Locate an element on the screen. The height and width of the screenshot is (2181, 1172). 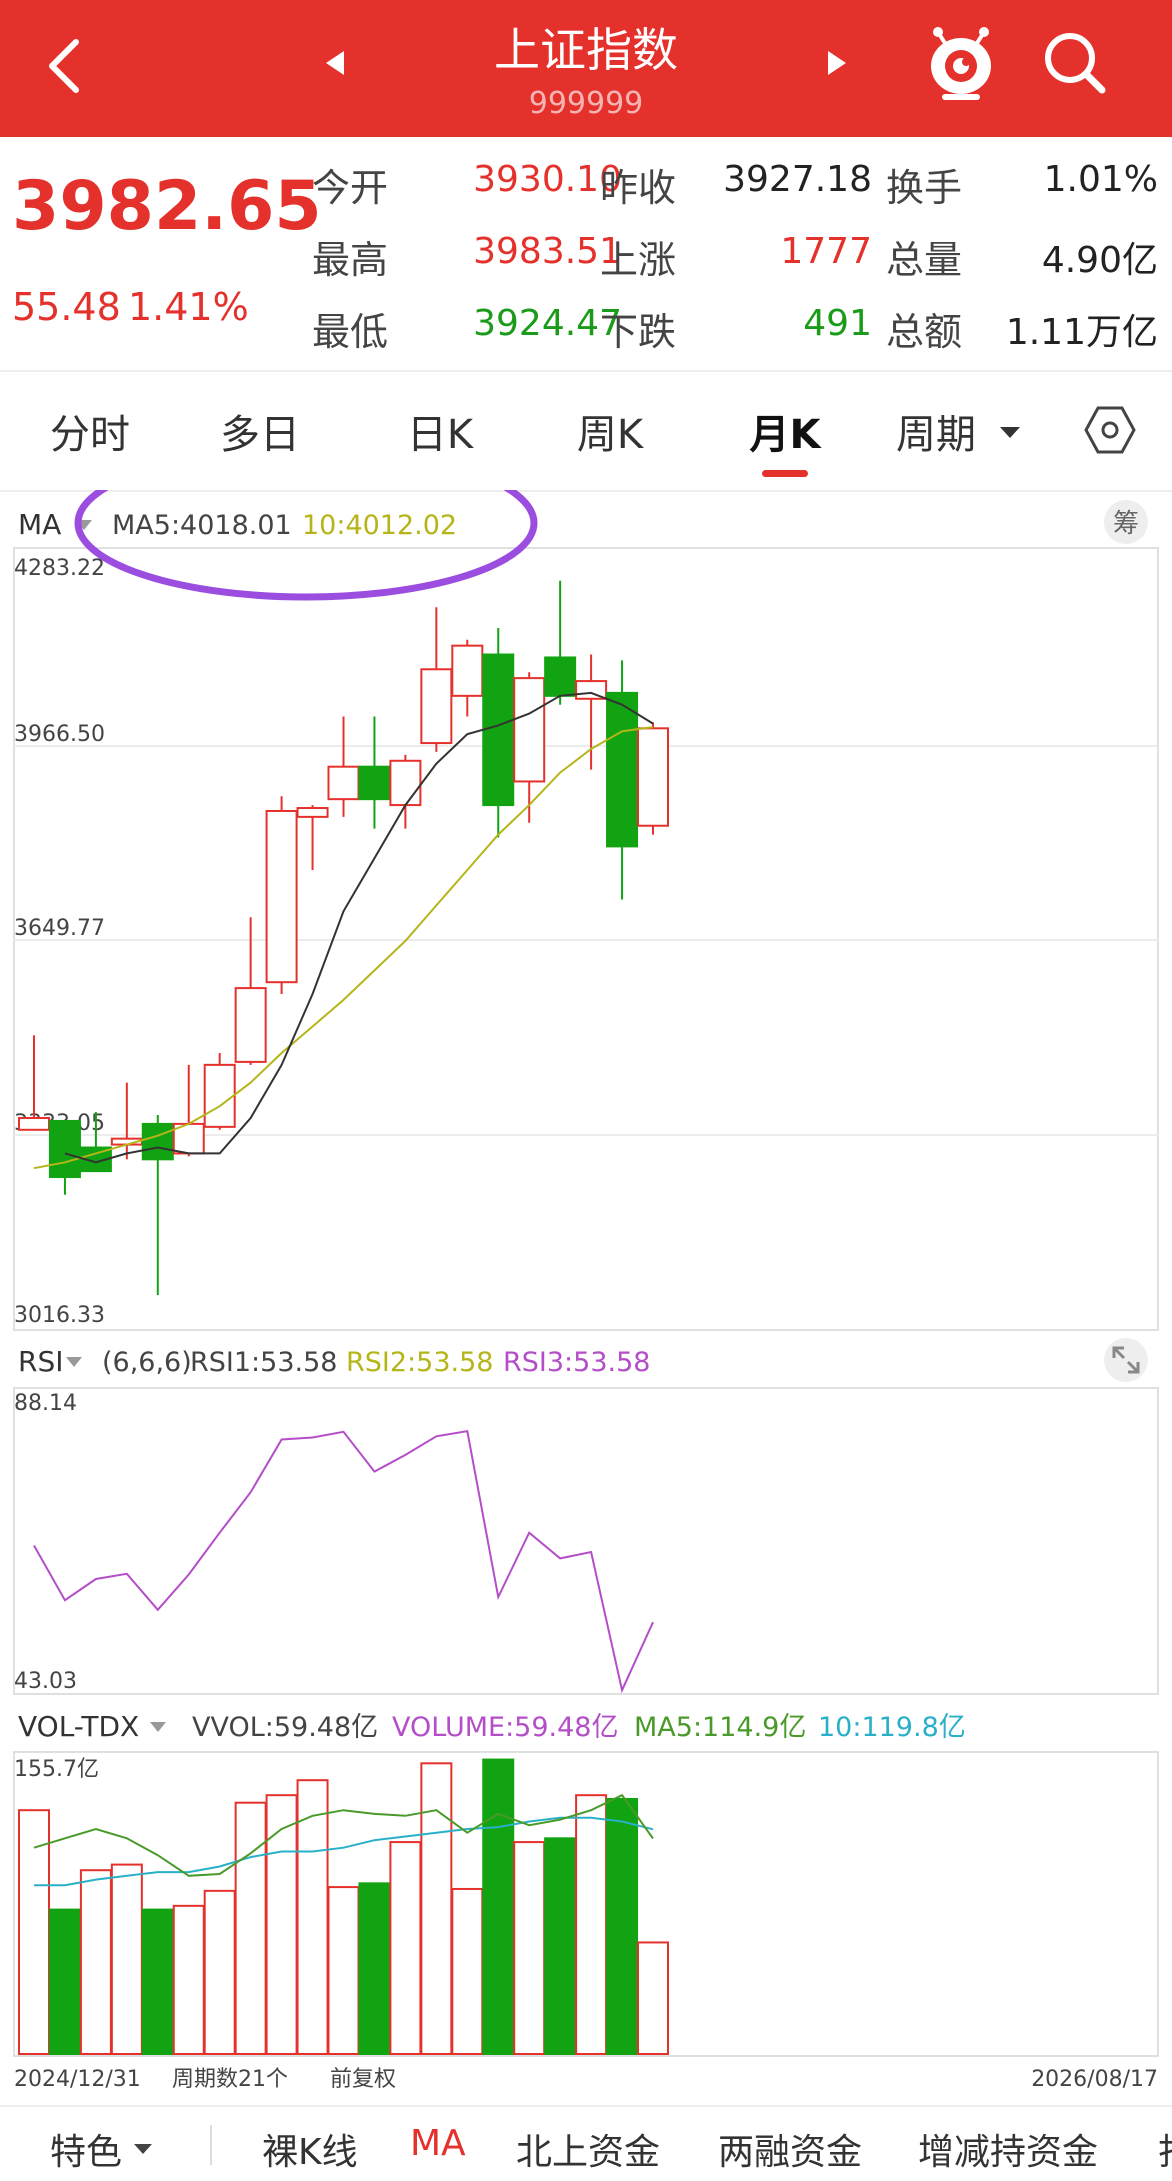
tab-multi-day: 多日 is located at coordinates (260, 430).